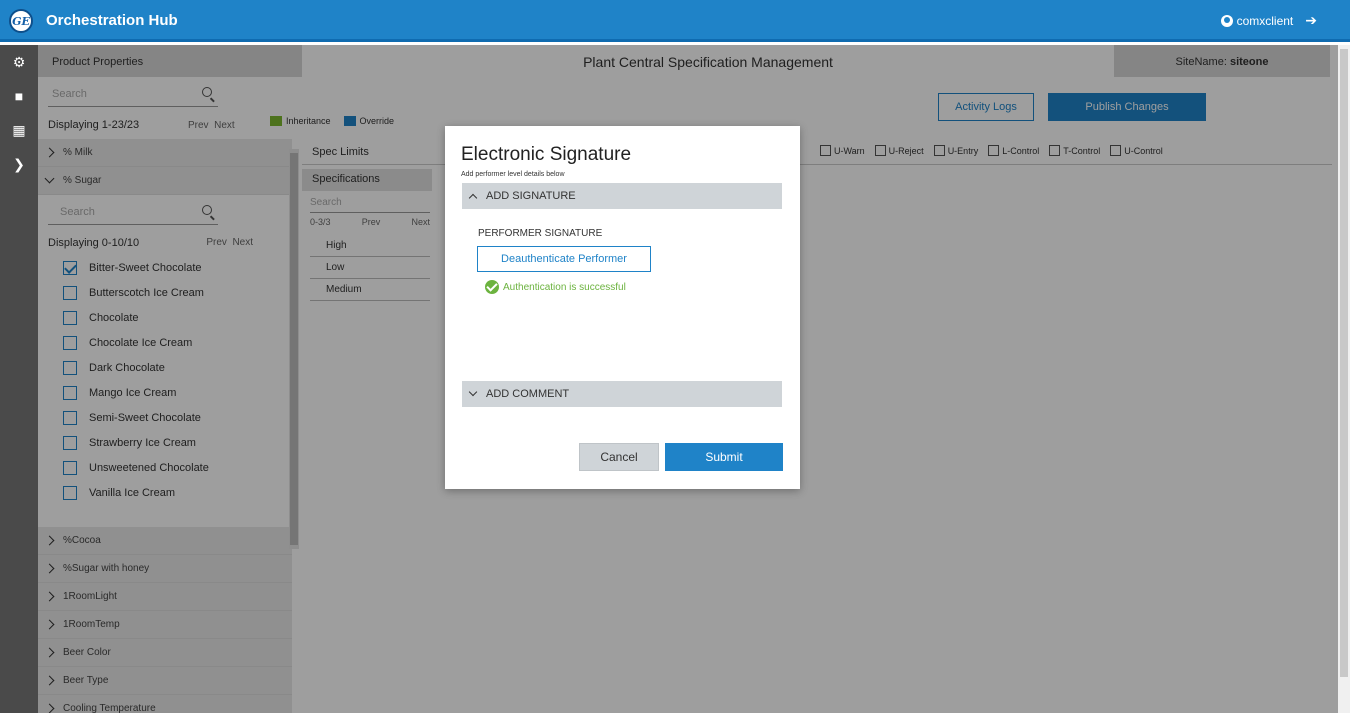  I want to click on auth-message-text: Authentication is successful, so click(564, 287).